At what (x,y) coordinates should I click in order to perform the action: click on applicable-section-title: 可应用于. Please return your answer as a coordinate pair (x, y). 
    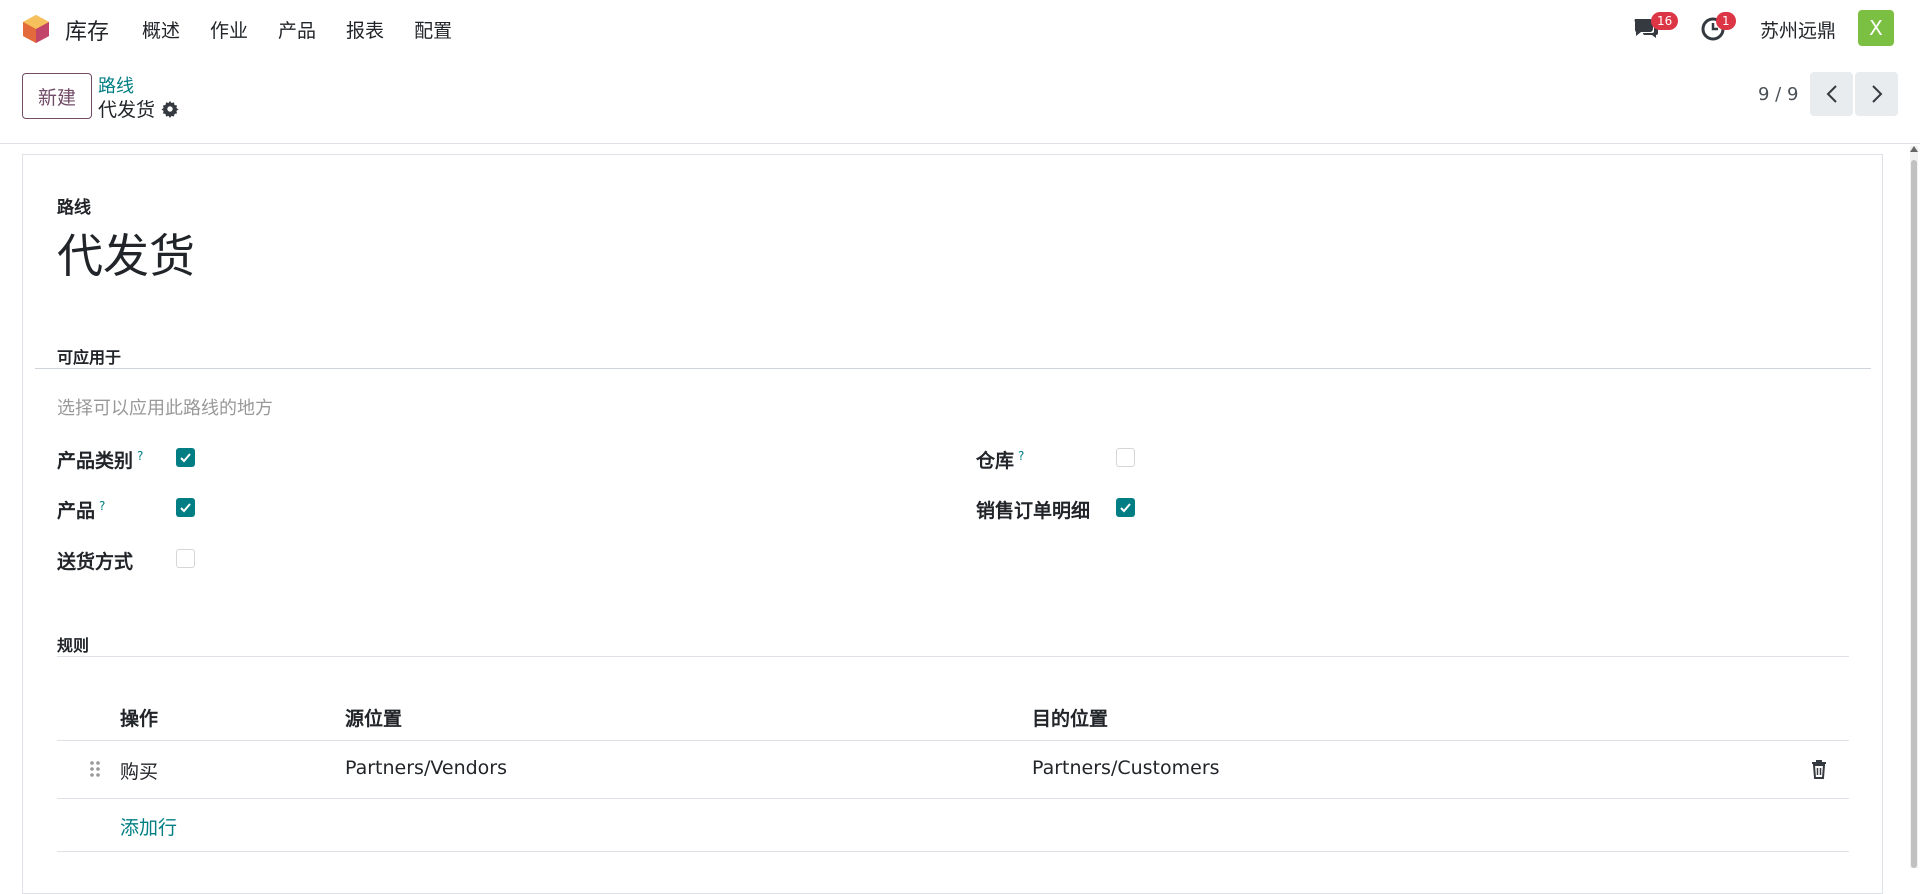
    Looking at the image, I should click on (89, 357).